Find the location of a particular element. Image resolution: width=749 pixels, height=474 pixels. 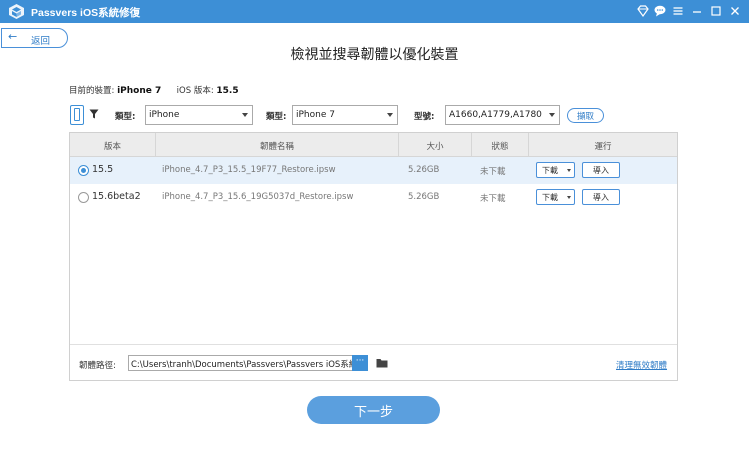

menu-icon is located at coordinates (678, 11).